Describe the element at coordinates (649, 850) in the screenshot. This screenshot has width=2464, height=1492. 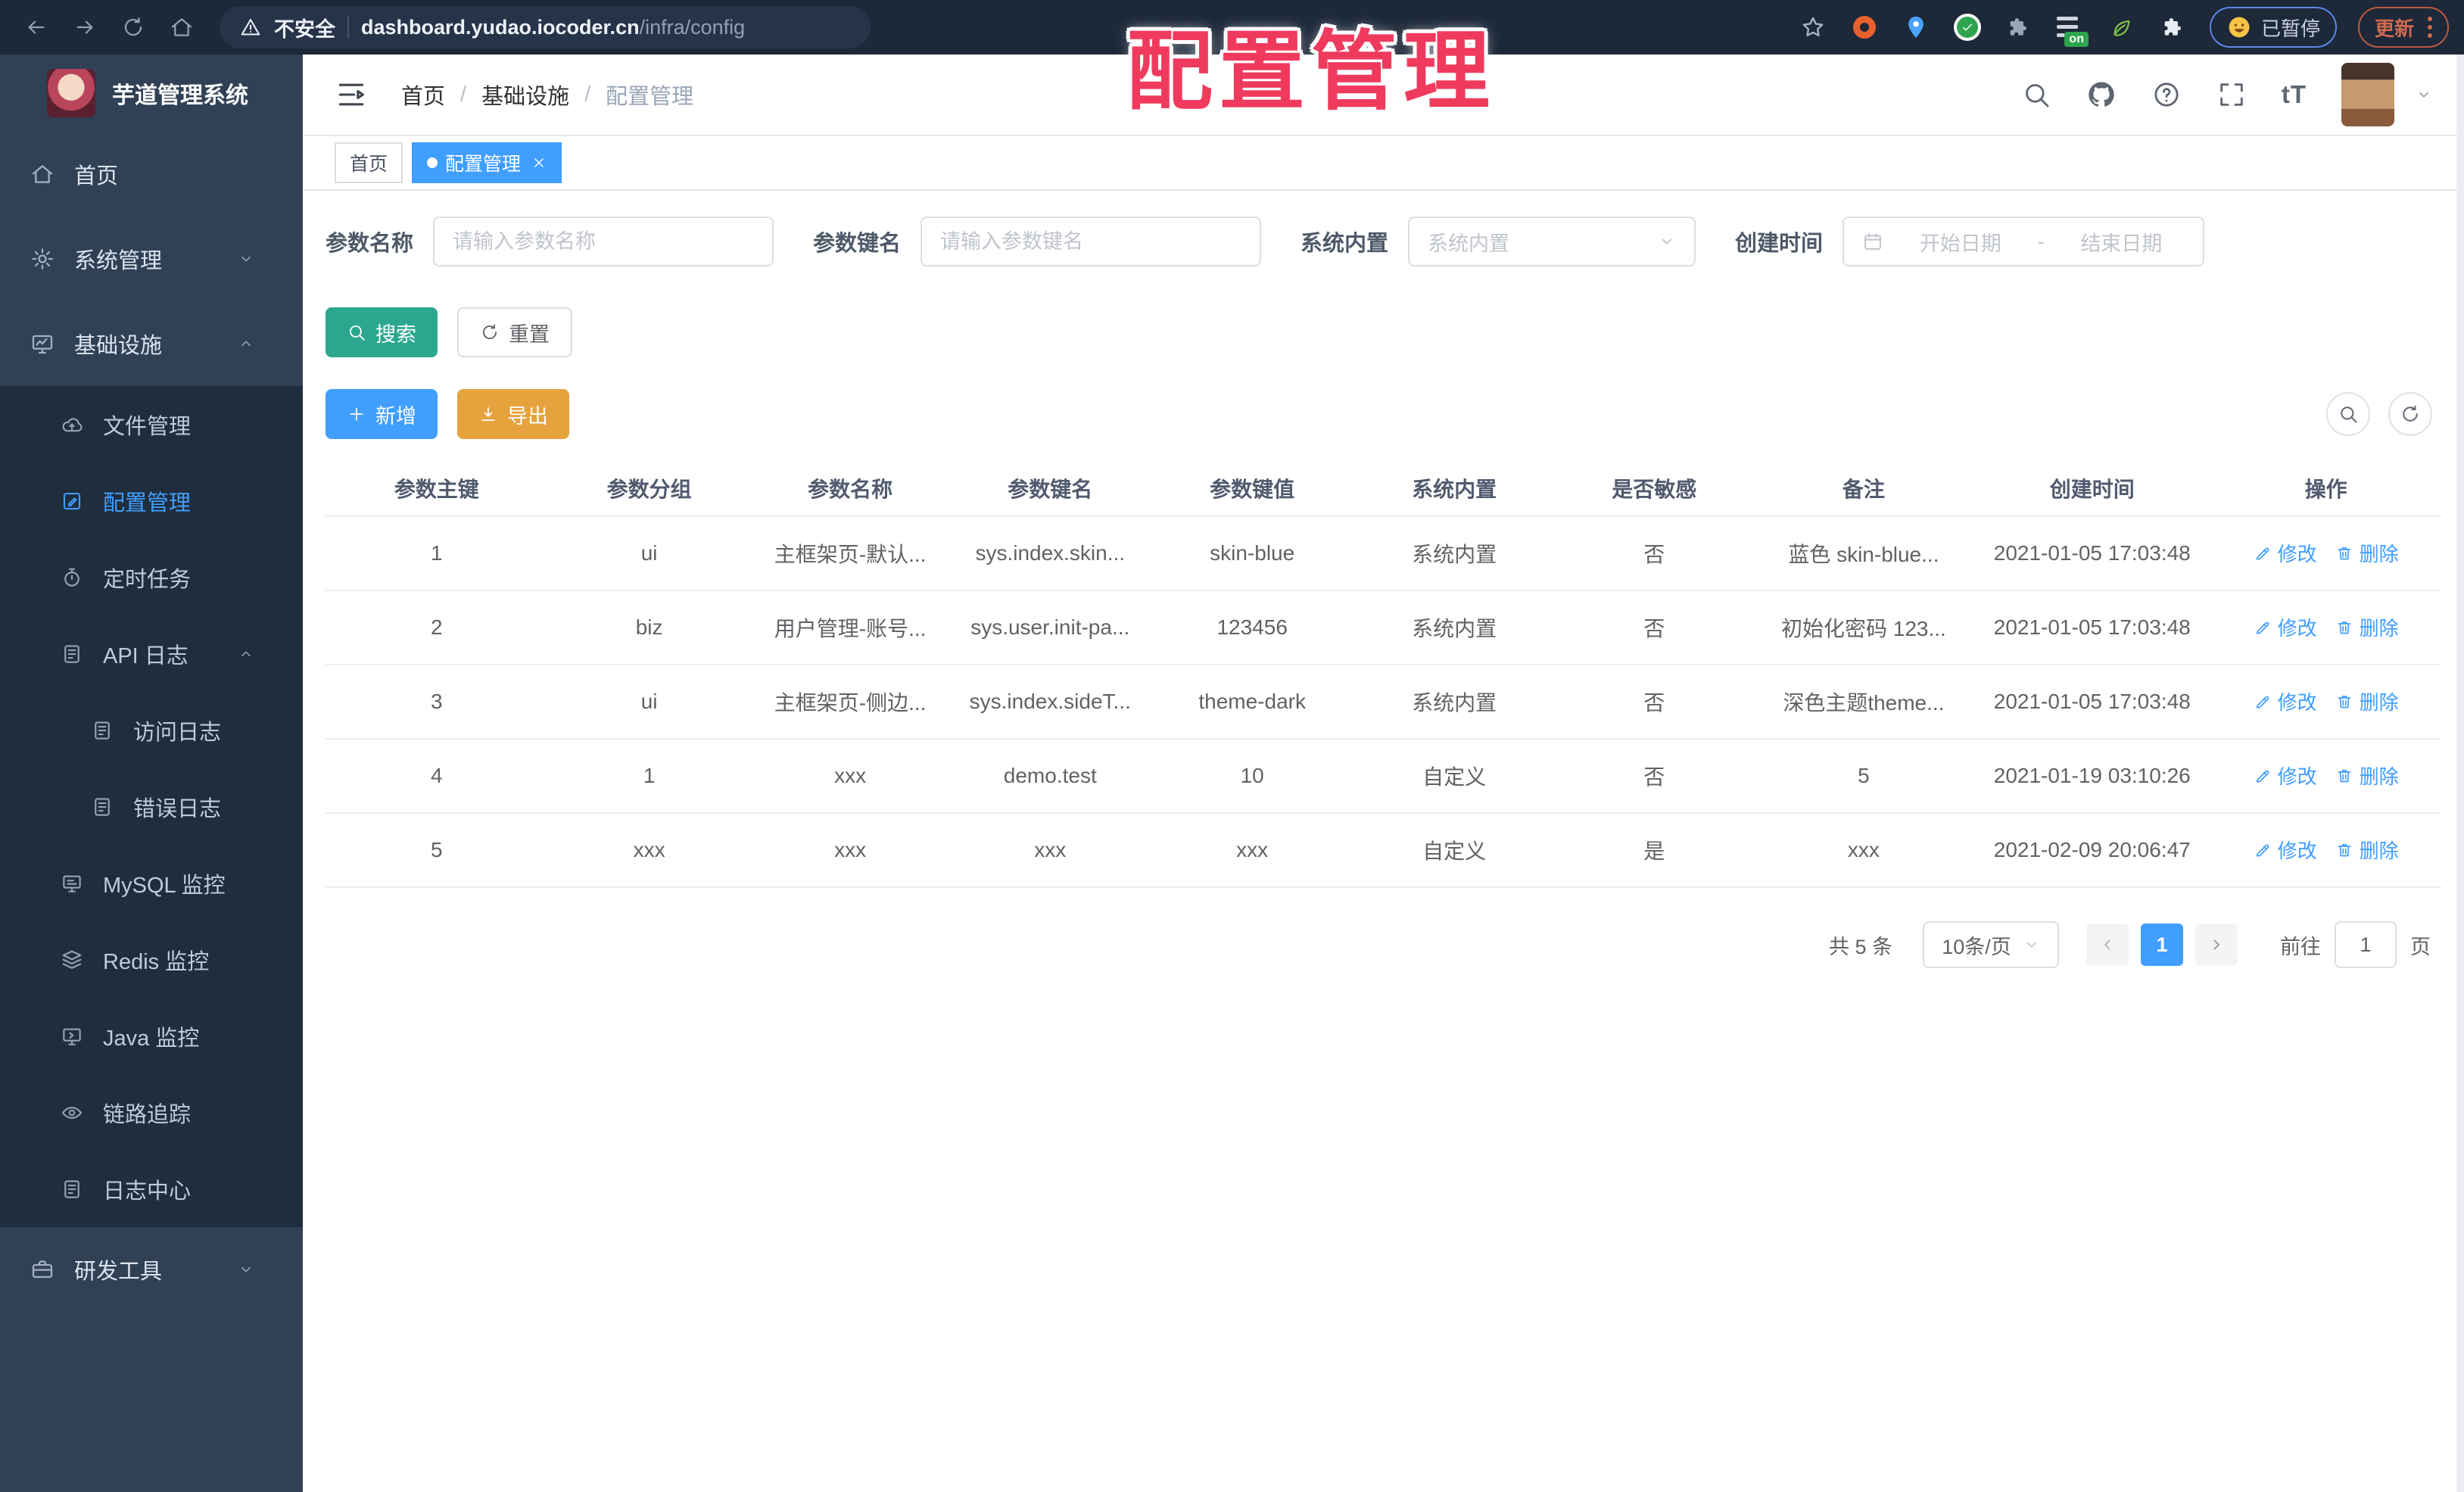
I see `table-cell: xxx` at that location.